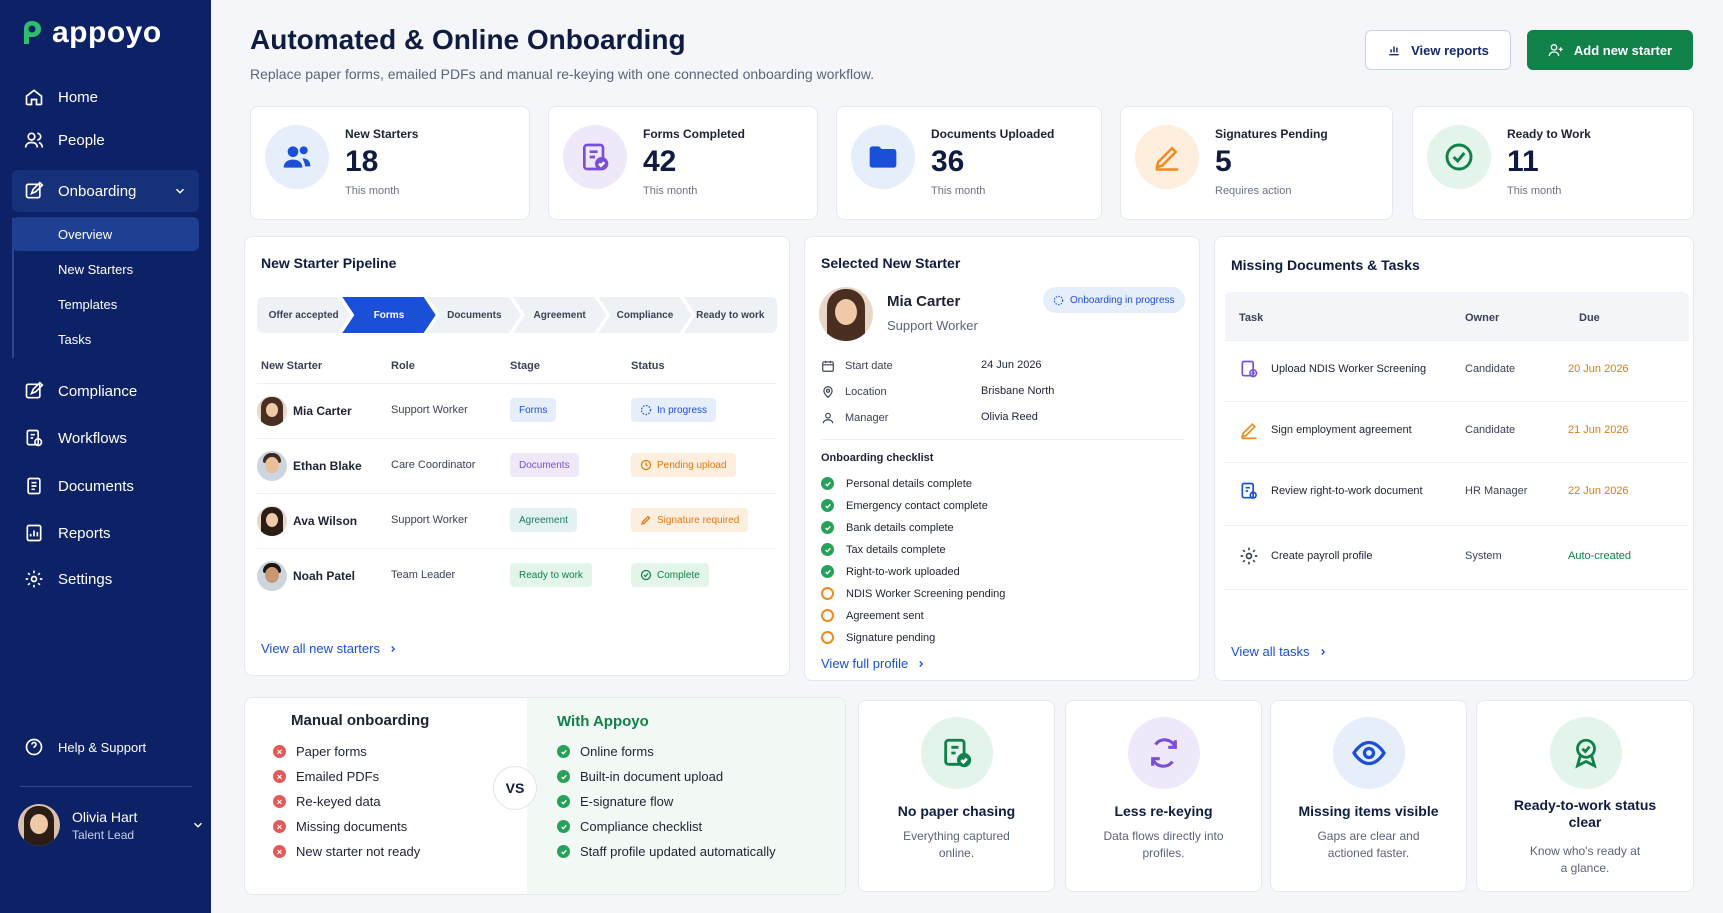 The width and height of the screenshot is (1723, 913). I want to click on starter-name: Ava Wilson, so click(325, 521).